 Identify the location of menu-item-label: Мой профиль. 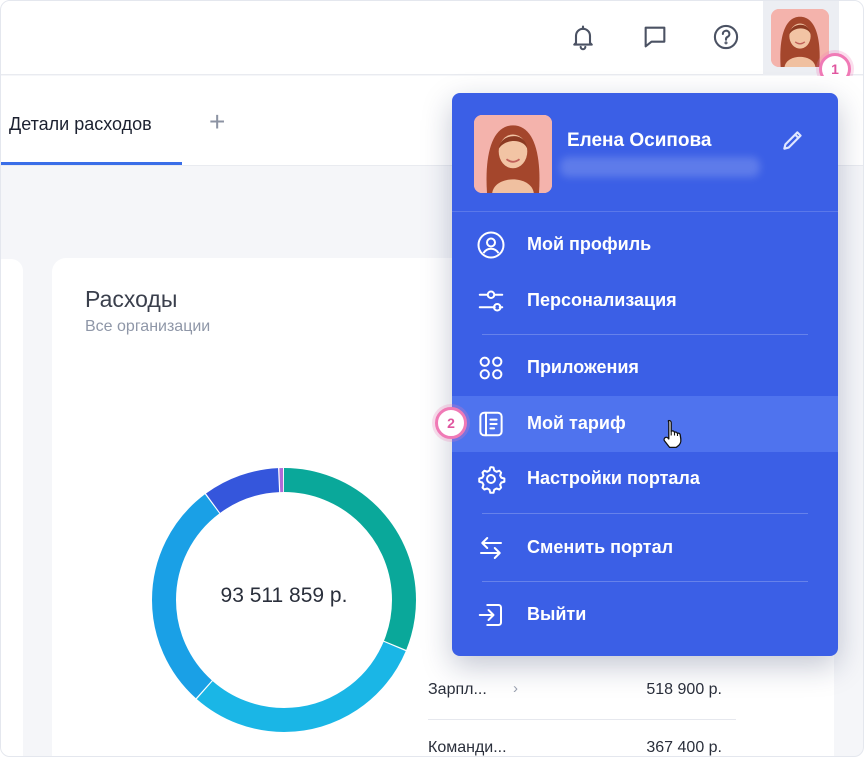
(589, 244).